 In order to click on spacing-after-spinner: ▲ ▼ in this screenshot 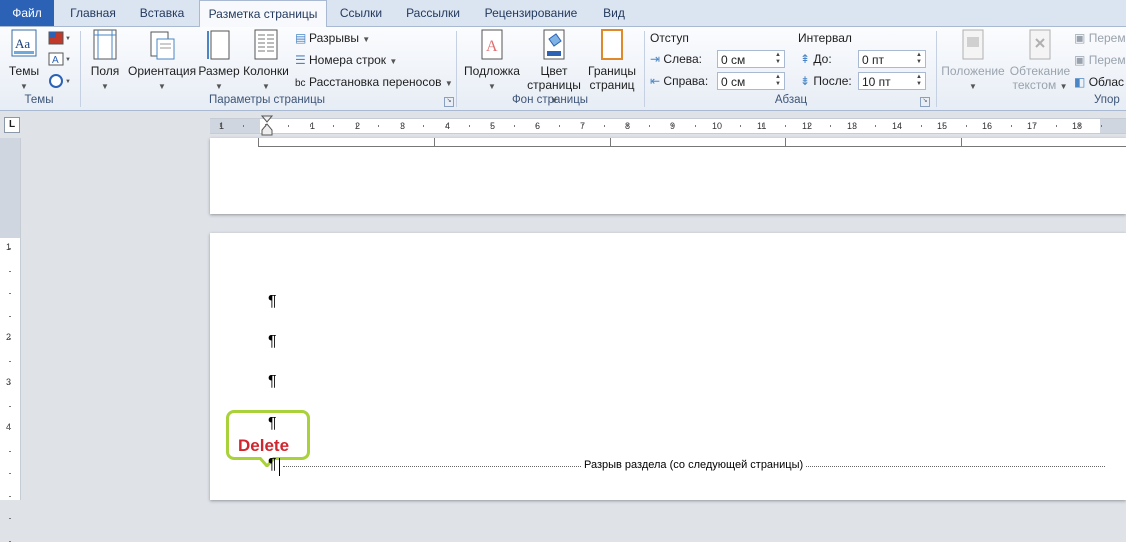, I will do `click(919, 81)`.